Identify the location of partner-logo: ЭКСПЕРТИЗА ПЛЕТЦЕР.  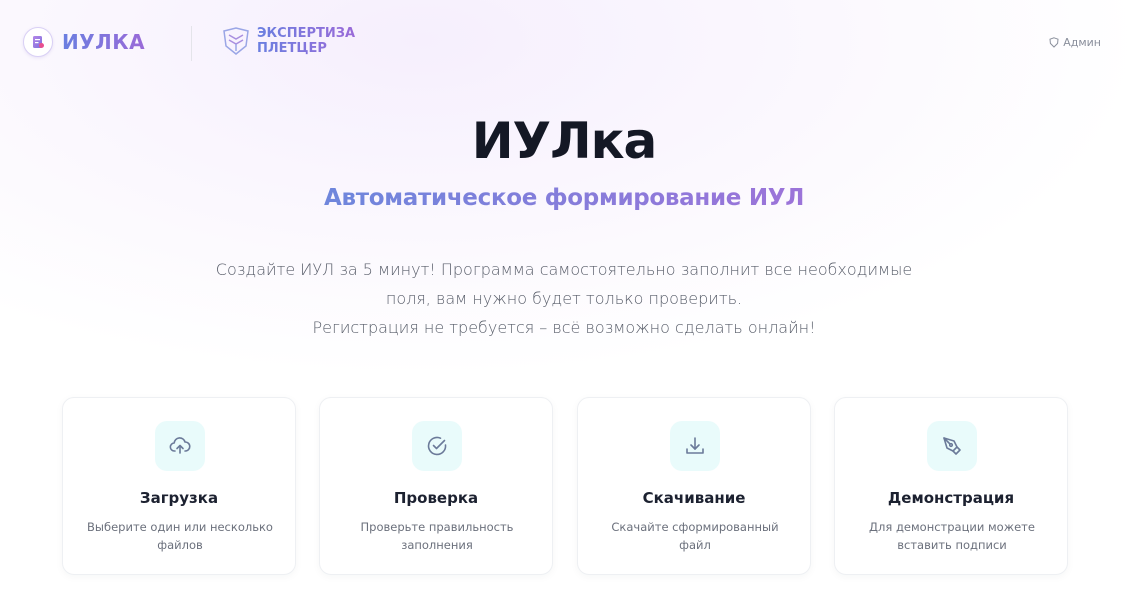
(288, 41).